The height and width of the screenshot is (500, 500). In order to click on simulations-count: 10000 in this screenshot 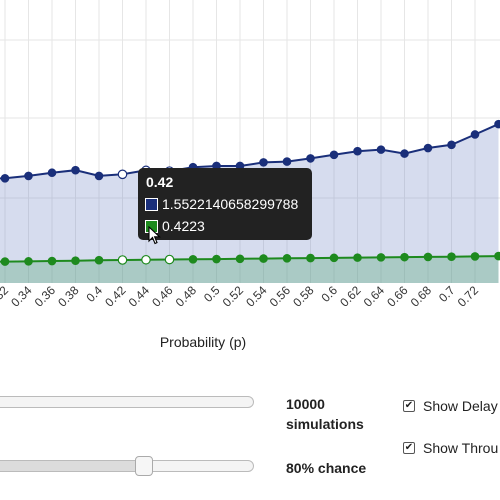, I will do `click(305, 404)`.